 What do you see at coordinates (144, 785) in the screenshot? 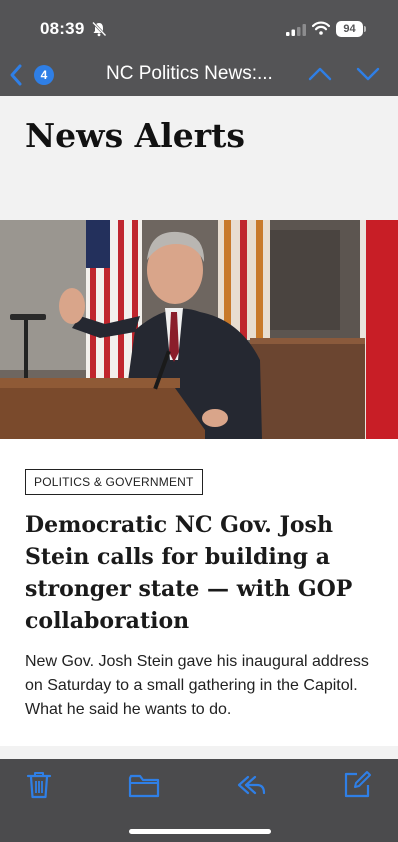
I see `folder-icon` at bounding box center [144, 785].